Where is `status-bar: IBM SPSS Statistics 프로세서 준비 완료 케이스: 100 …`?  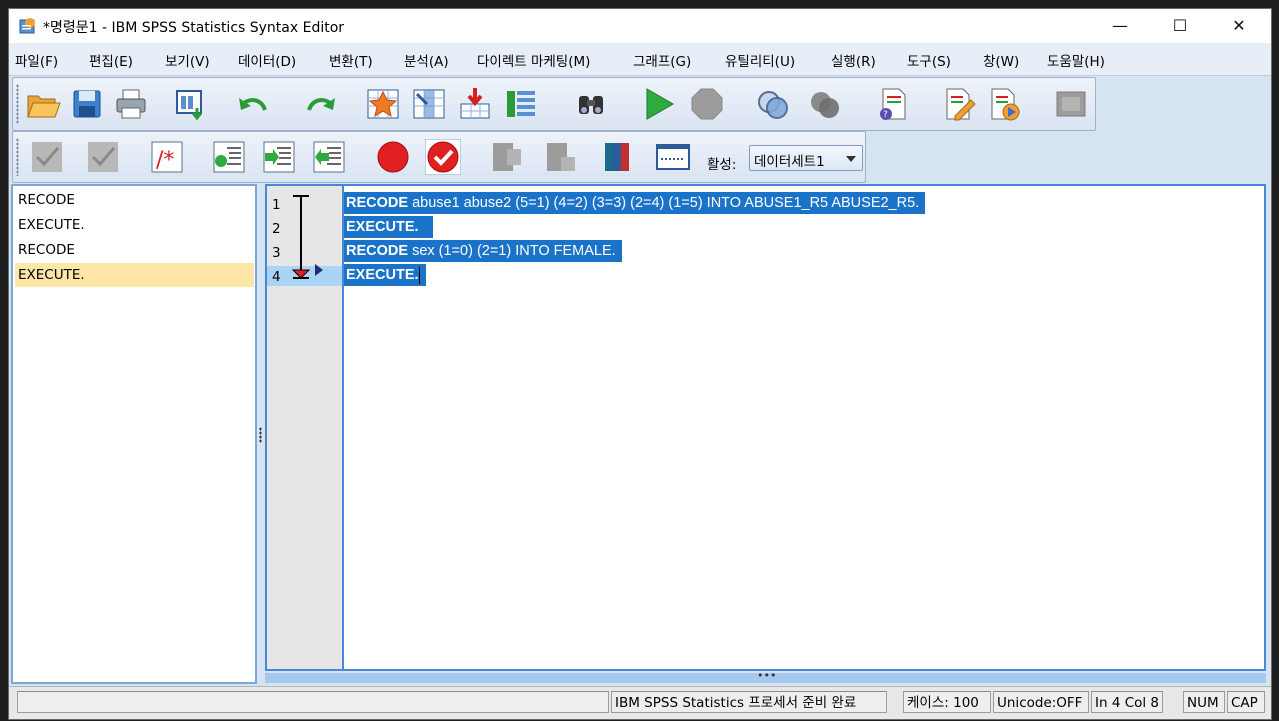
status-bar: IBM SPSS Statistics 프로세서 준비 완료 케이스: 100 … is located at coordinates (640, 702).